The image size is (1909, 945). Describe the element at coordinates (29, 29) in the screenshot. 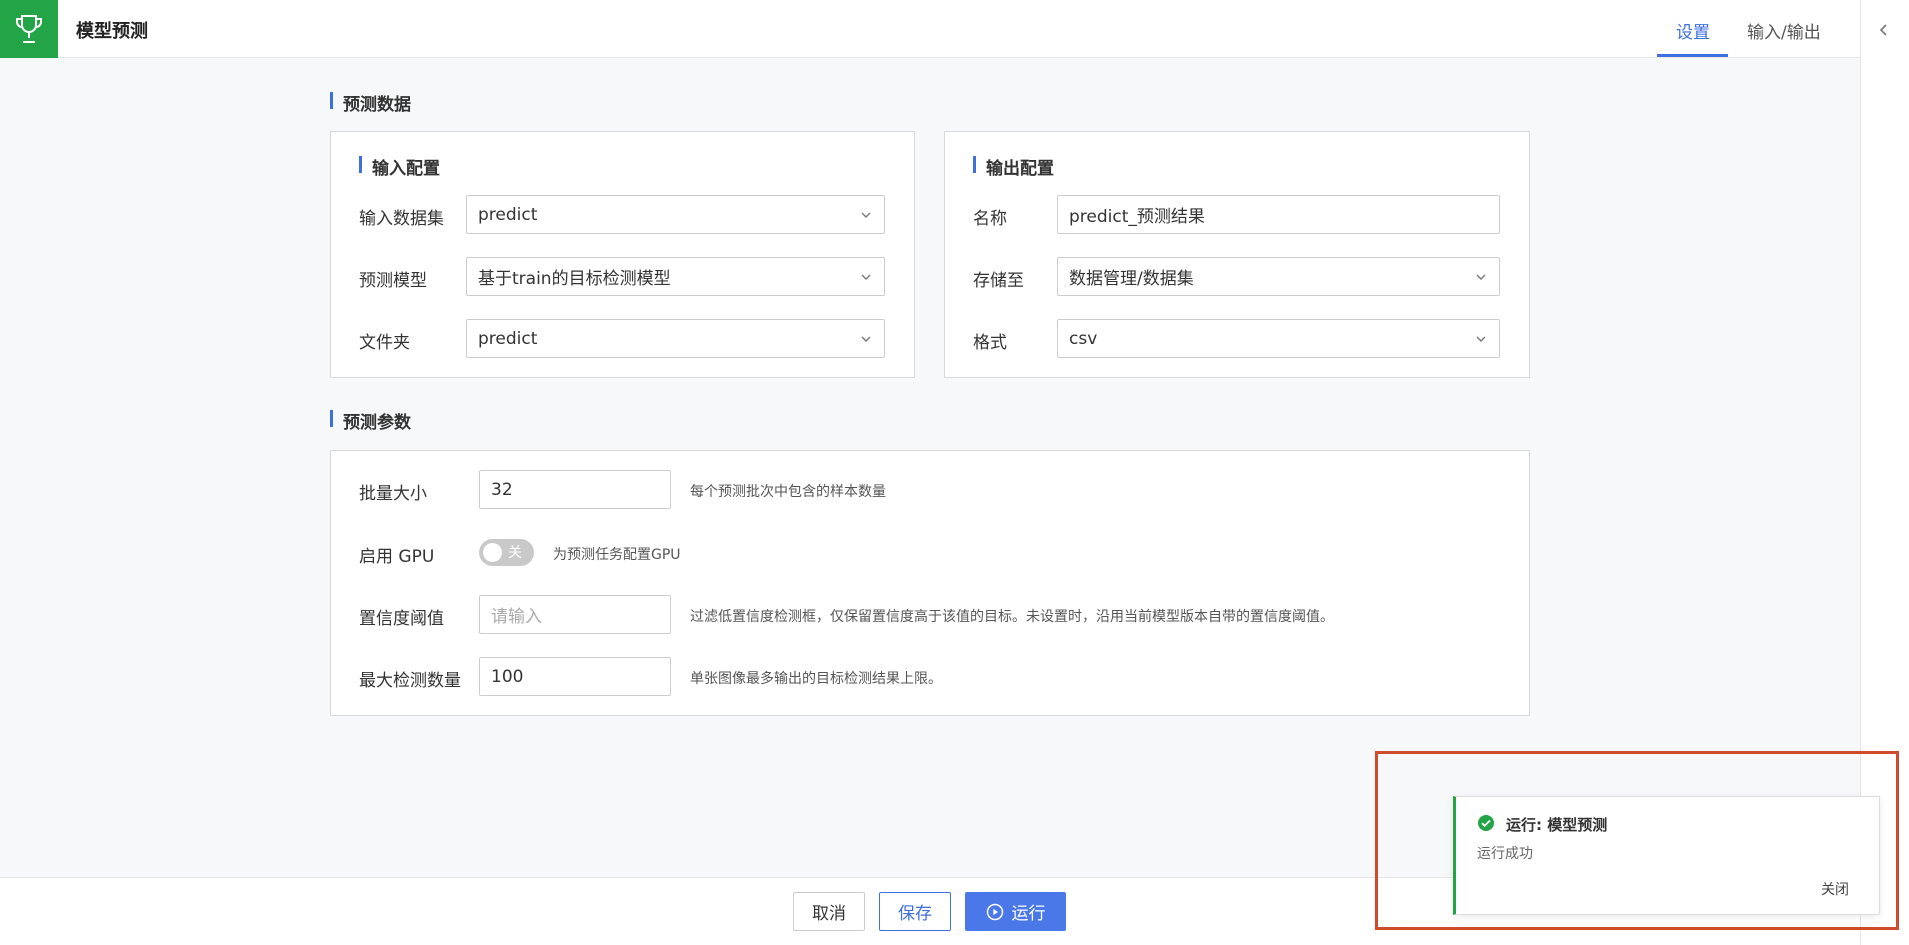

I see `trophy-icon` at that location.